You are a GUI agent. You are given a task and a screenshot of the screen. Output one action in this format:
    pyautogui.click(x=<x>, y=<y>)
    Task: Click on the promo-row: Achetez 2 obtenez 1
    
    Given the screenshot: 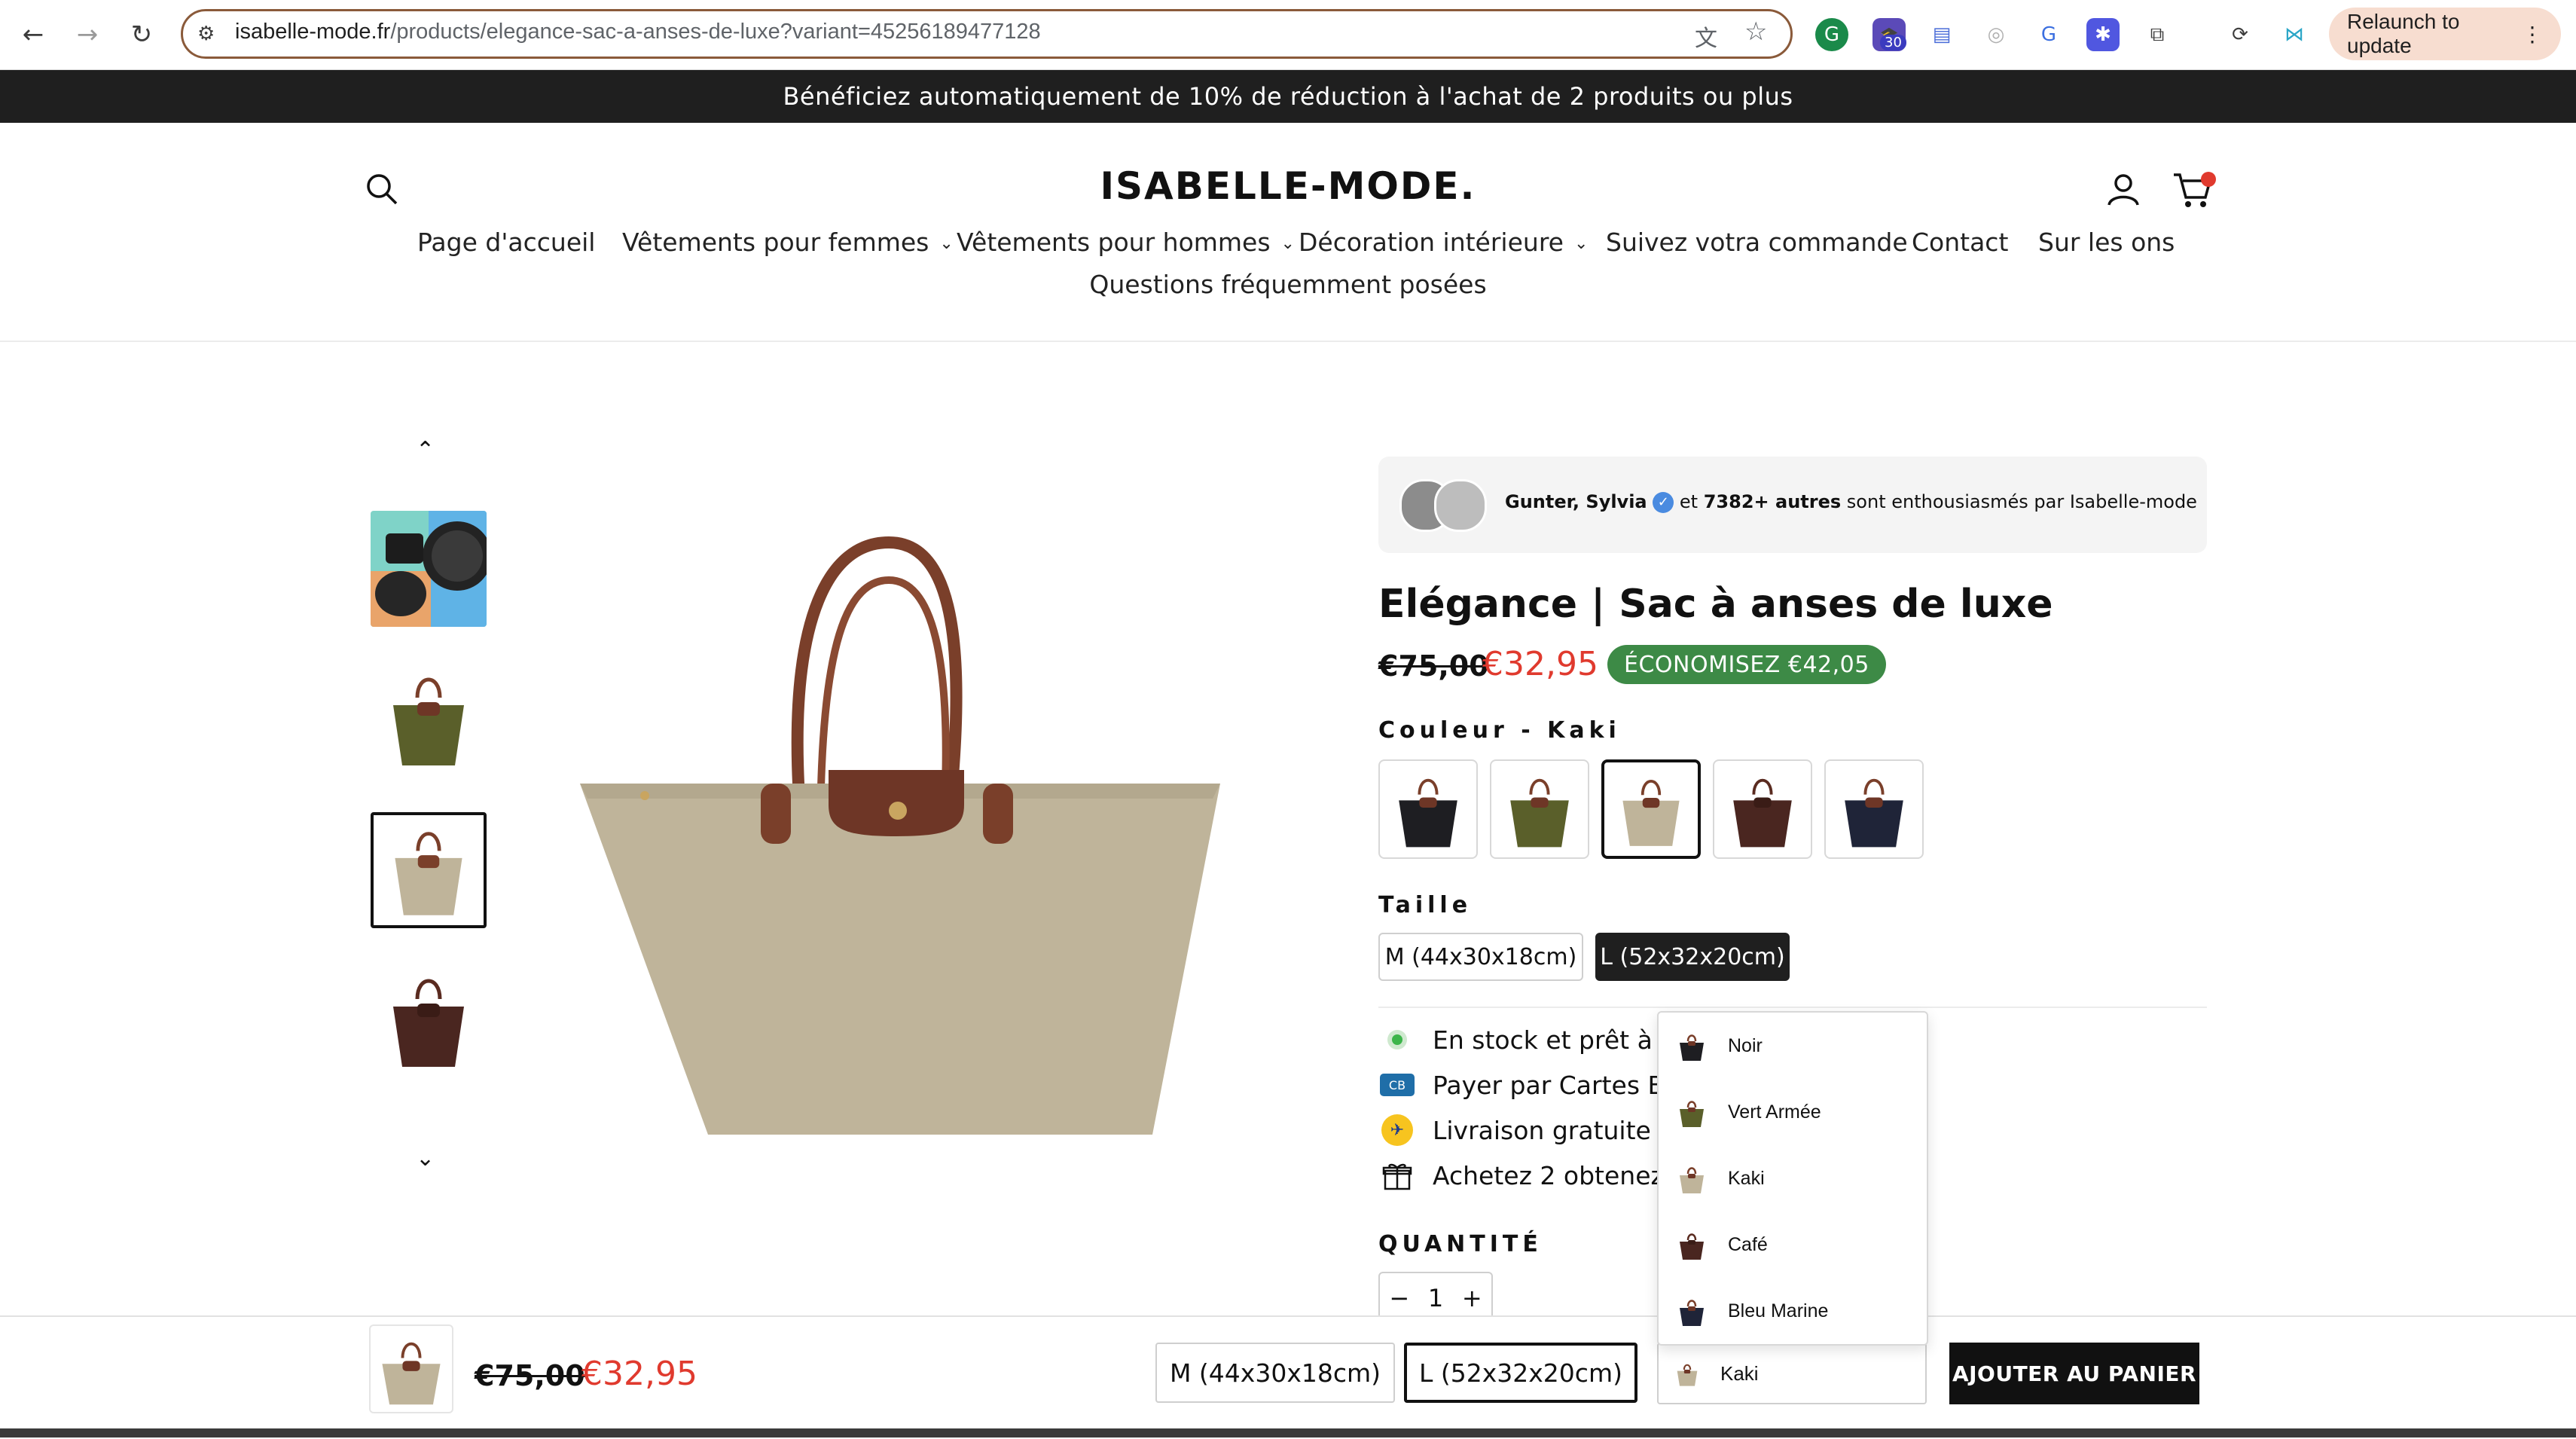 What is the action you would take?
    pyautogui.click(x=1533, y=1175)
    